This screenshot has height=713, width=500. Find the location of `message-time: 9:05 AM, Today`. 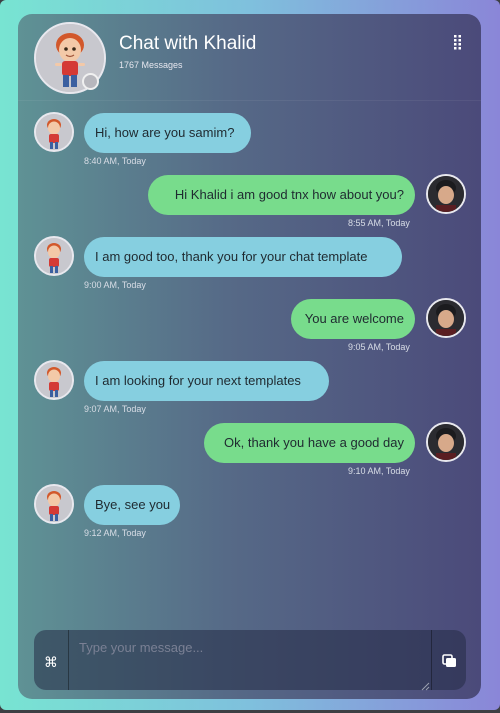

message-time: 9:05 AM, Today is located at coordinates (379, 347).